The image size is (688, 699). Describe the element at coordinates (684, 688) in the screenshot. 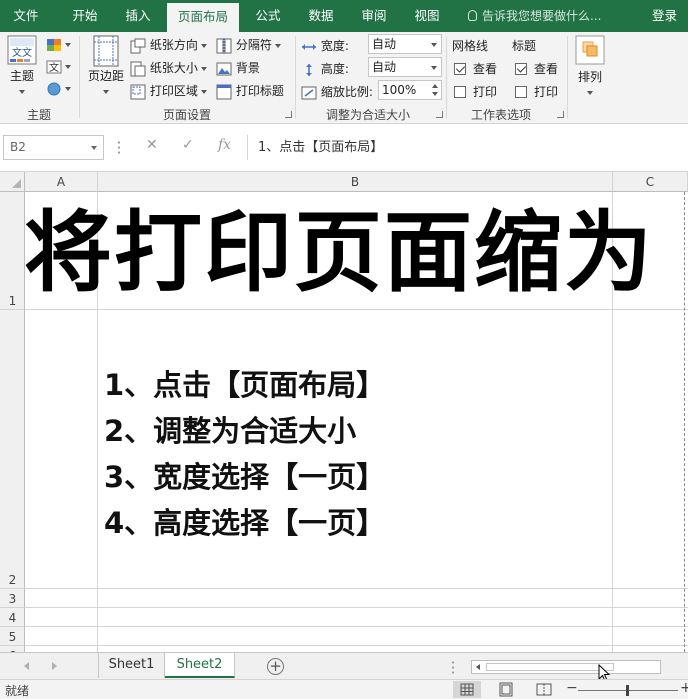

I see `zoom-in-button: +` at that location.